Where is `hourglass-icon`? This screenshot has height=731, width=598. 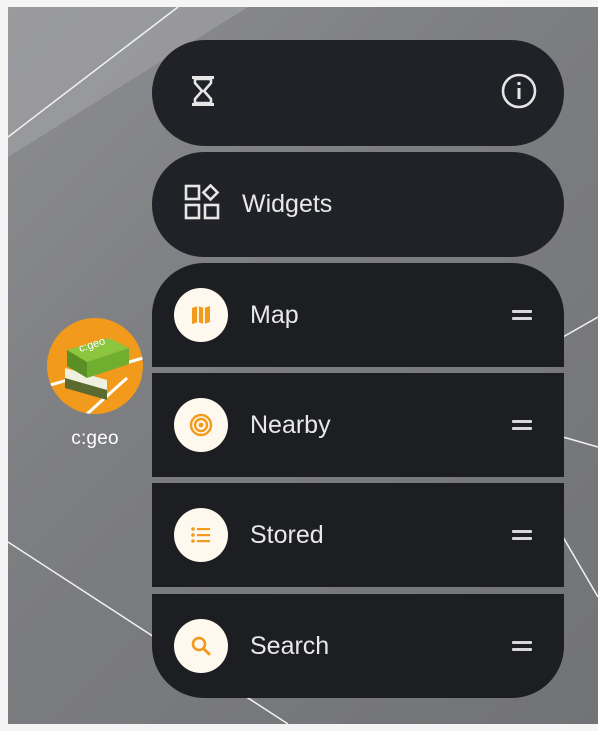
hourglass-icon is located at coordinates (203, 93).